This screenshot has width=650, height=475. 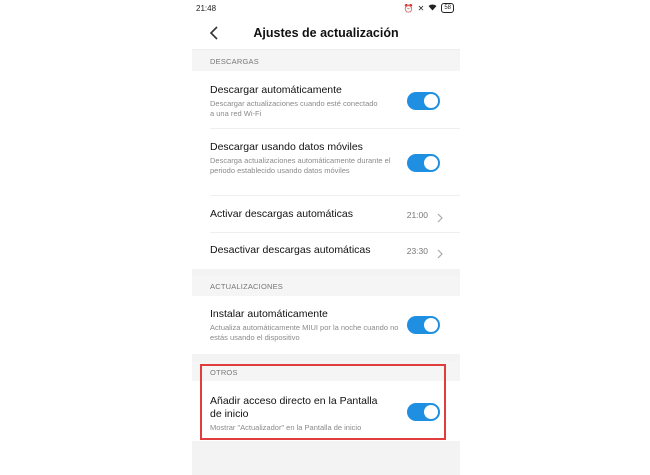 I want to click on setting-row-activate: Activar descargas automáticas 21:00, so click(x=326, y=214).